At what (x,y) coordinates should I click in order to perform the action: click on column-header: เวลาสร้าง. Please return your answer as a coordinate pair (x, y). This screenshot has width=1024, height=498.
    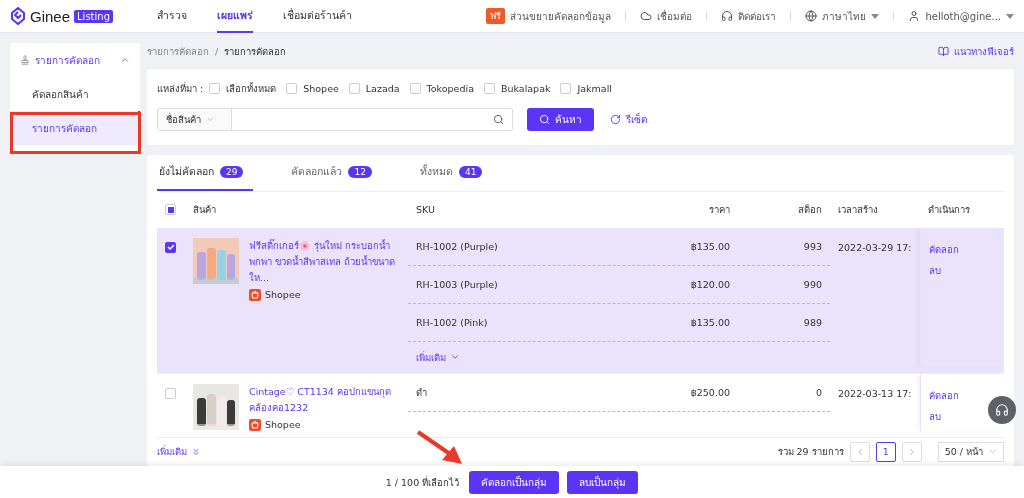
    Looking at the image, I should click on (858, 210).